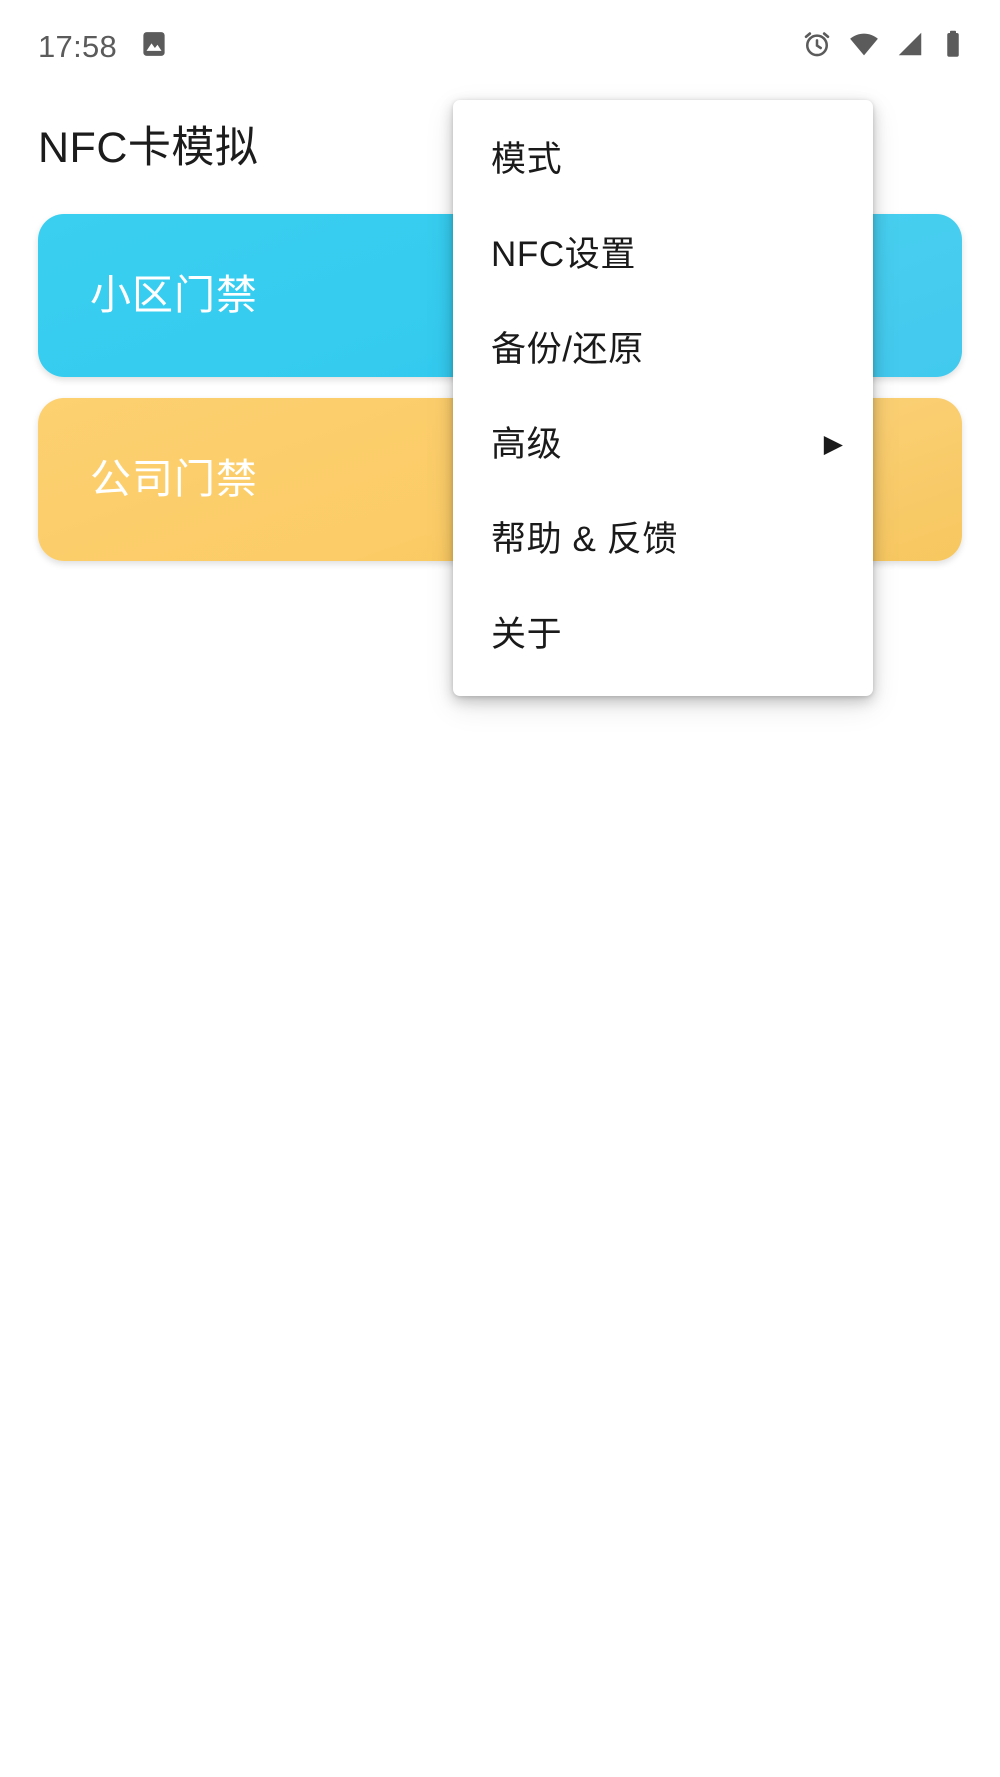 This screenshot has width=1000, height=1777. I want to click on overflow-menu: 模式 NFC设置 备份/还原 高级 ▶ 帮助 & 反馈 关于, so click(663, 398).